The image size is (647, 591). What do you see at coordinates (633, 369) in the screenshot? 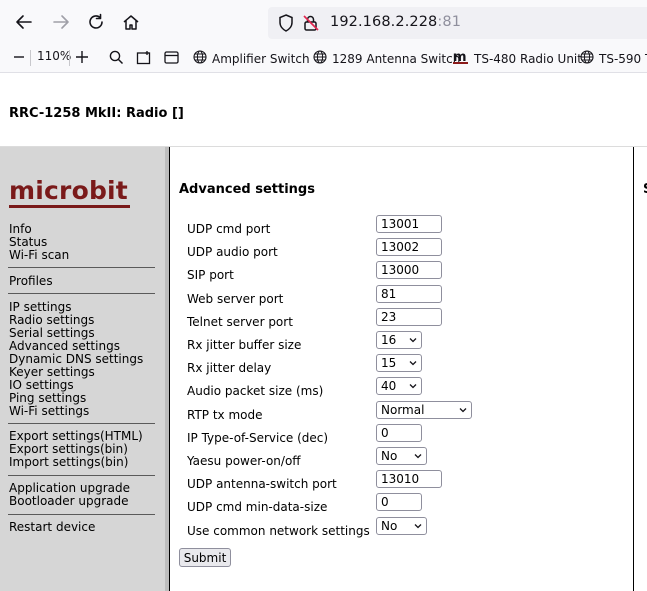
I see `content-border-right` at bounding box center [633, 369].